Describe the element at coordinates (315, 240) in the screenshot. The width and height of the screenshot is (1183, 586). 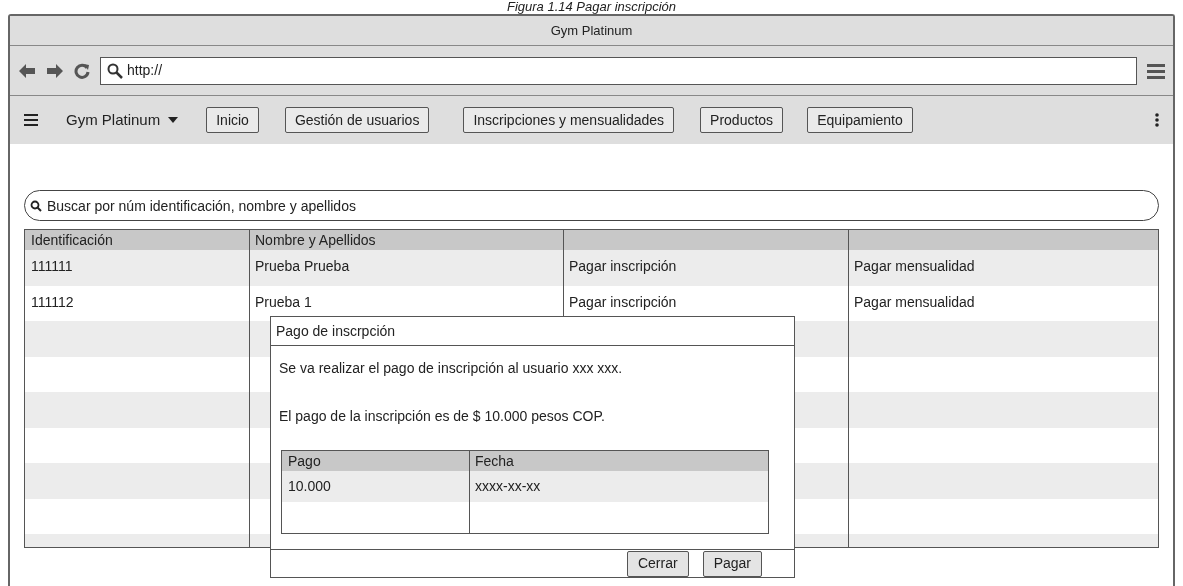
I see `column-header: Nombre y Apellidos` at that location.